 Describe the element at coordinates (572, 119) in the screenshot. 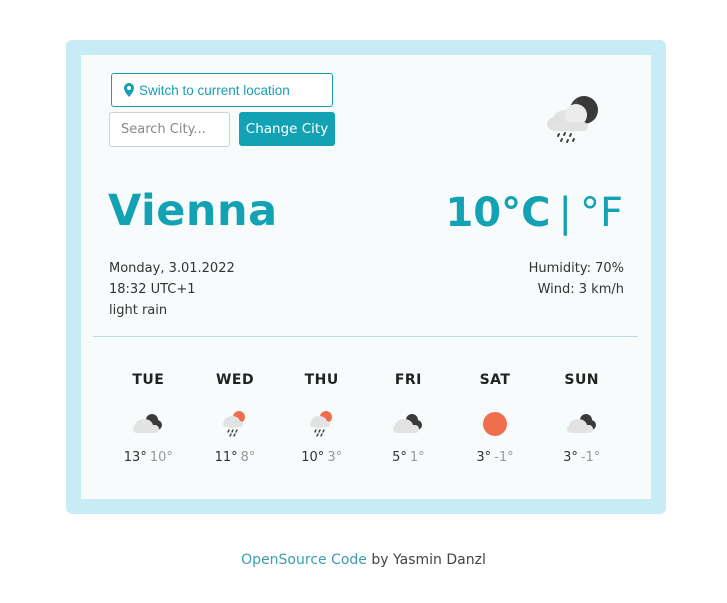

I see `cloud-rain-night-icon` at that location.